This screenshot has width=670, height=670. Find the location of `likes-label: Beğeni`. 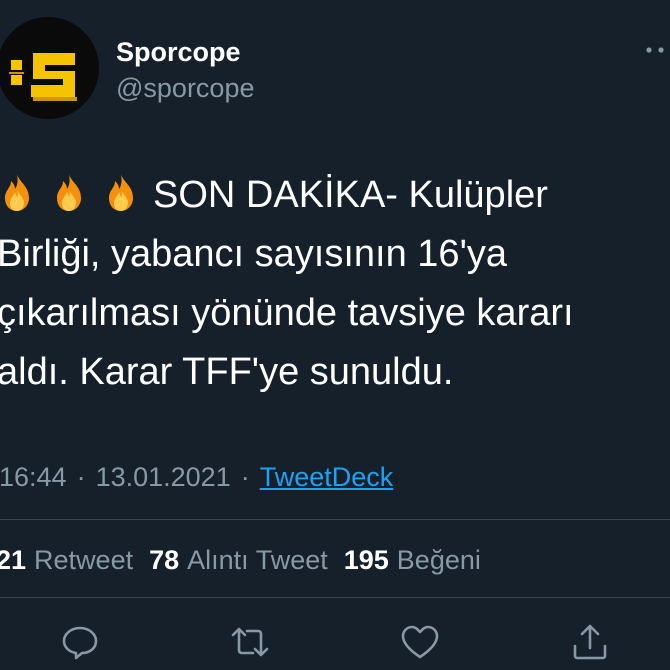

likes-label: Beğeni is located at coordinates (438, 560).